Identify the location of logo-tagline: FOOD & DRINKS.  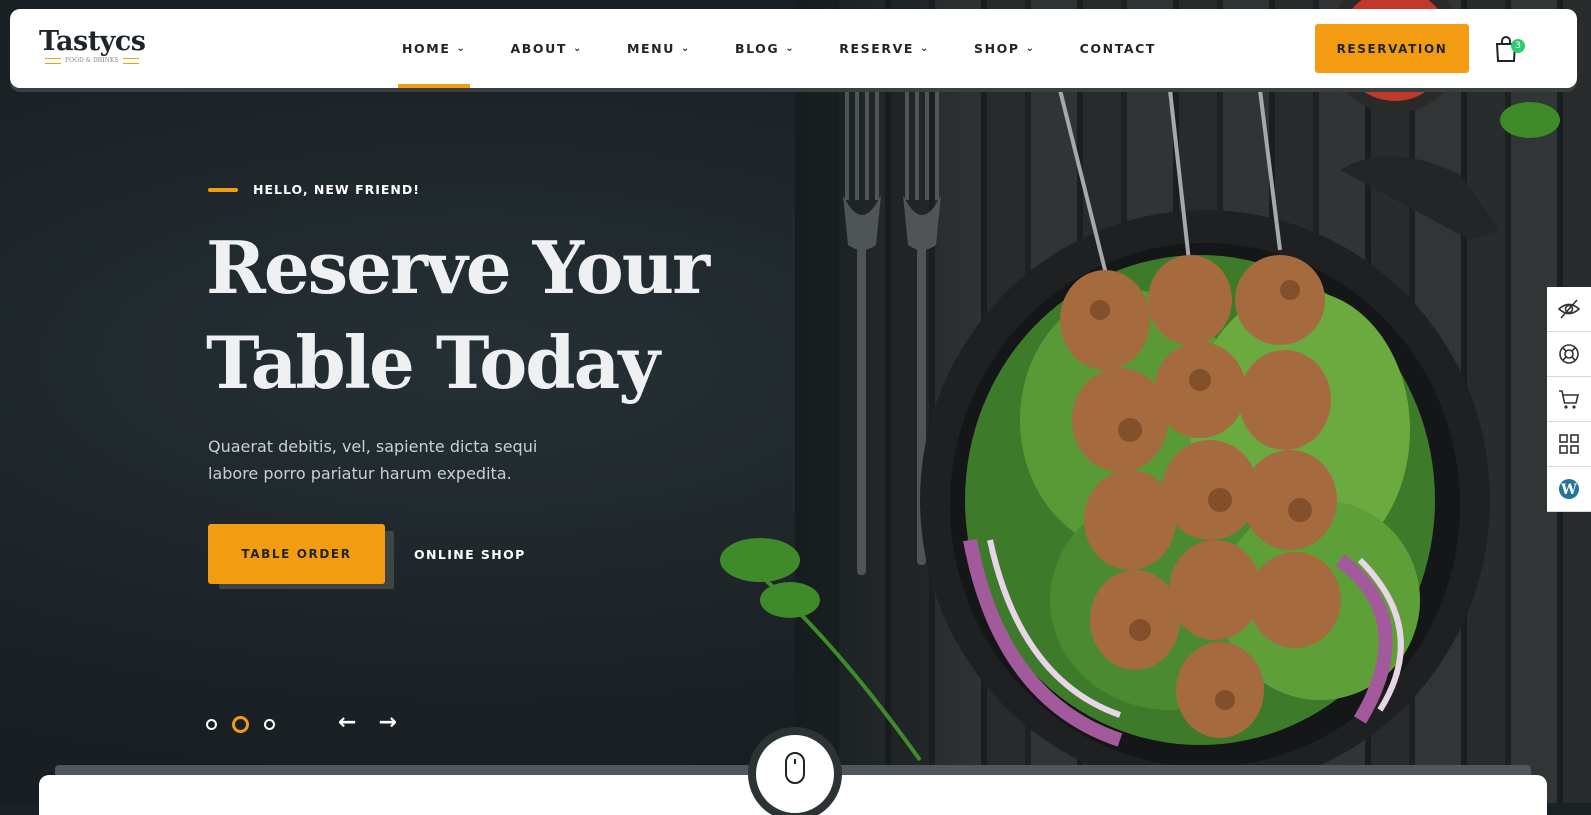
(92, 60).